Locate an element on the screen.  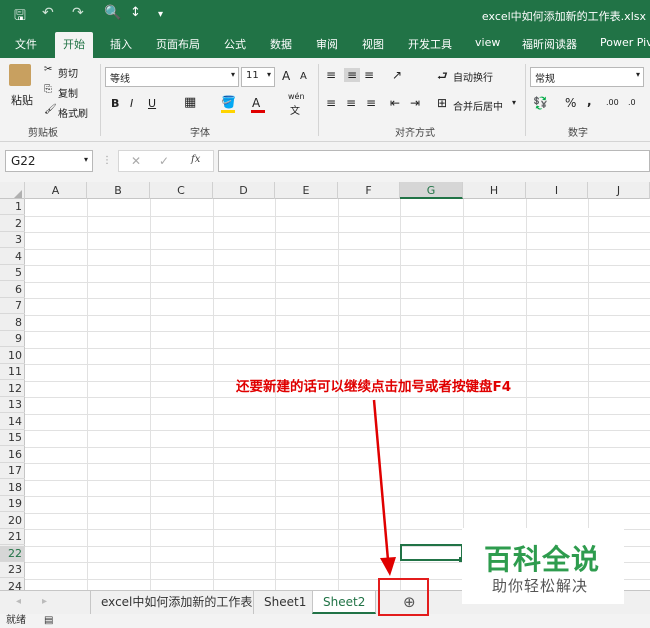
row-header: 13 is located at coordinates (12, 405).